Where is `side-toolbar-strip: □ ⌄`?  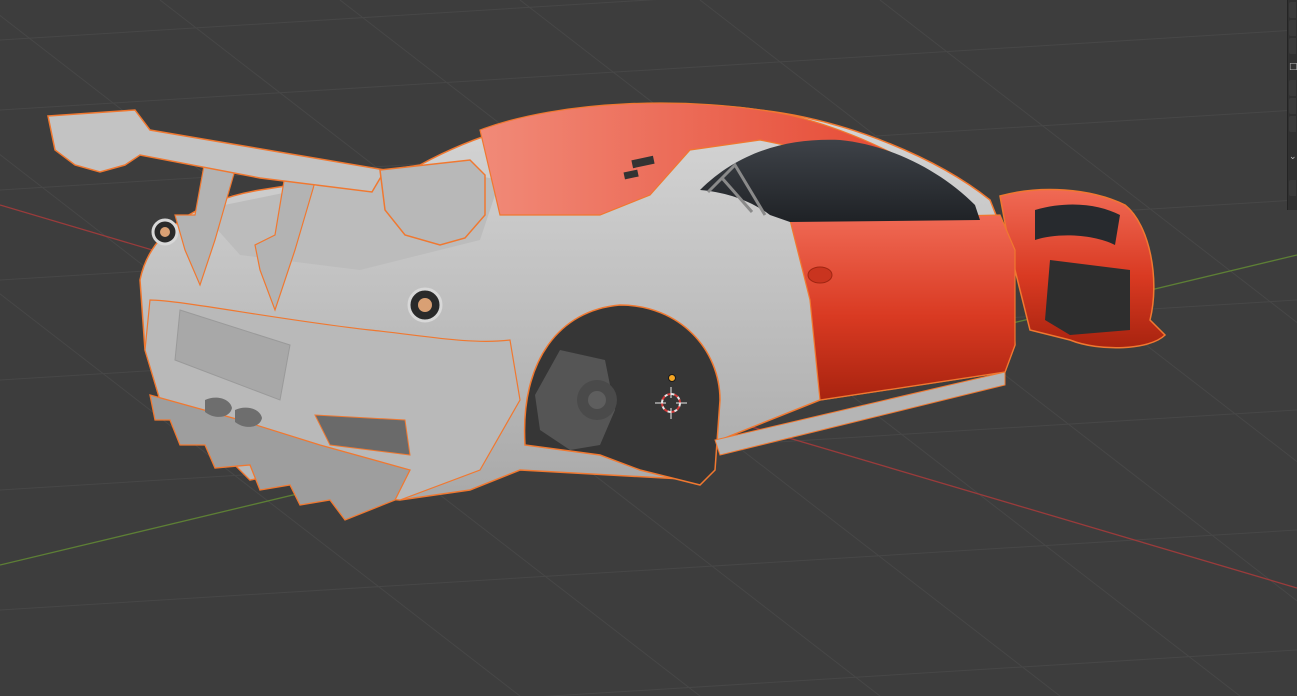
side-toolbar-strip: □ ⌄ is located at coordinates (1292, 105).